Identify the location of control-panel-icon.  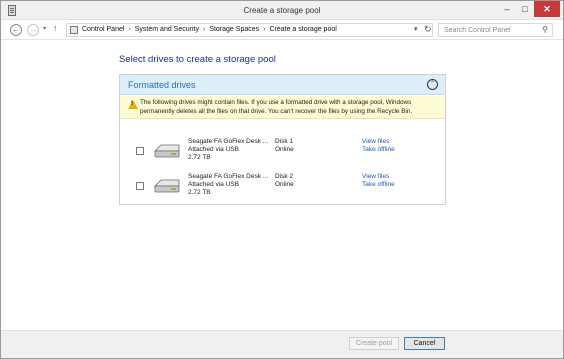
(74, 30).